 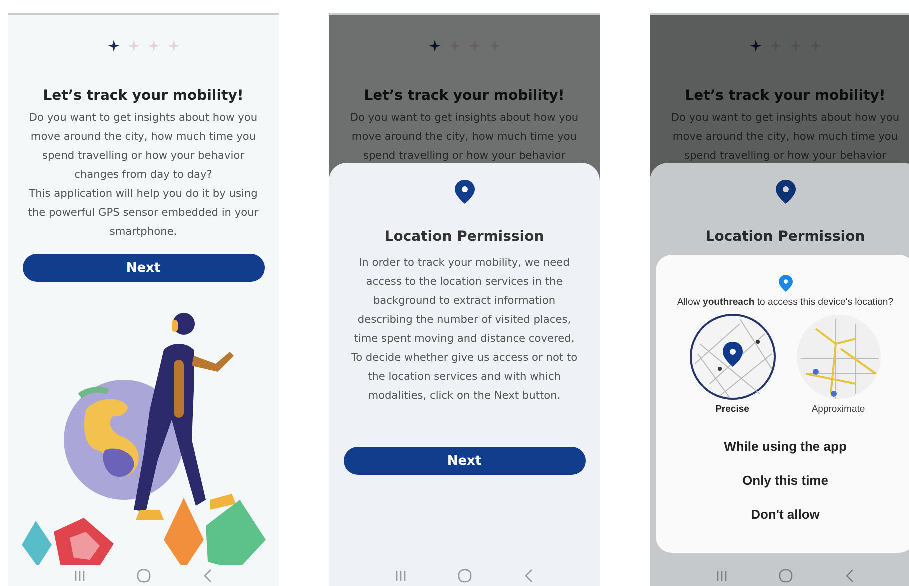 What do you see at coordinates (785, 302) in the screenshot?
I see `dialog-question: Allow youthreach to access this device's location?` at bounding box center [785, 302].